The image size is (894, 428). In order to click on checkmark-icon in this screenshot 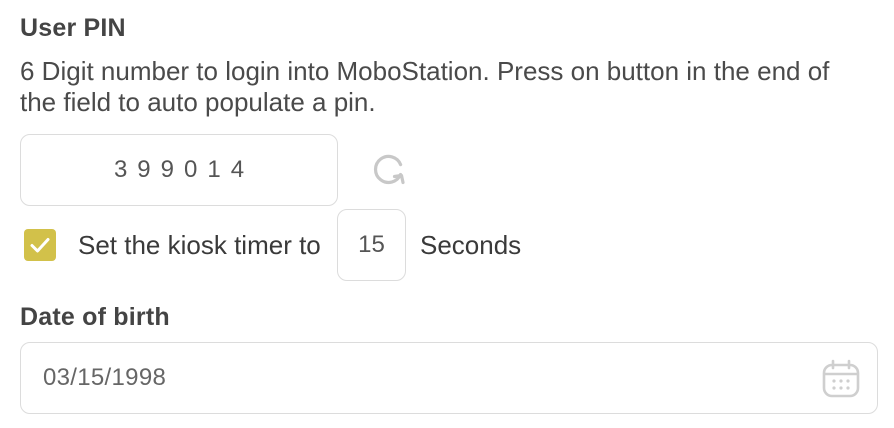, I will do `click(40, 245)`.